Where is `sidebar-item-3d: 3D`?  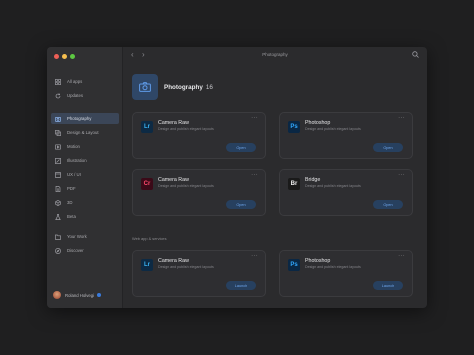
sidebar-item-3d: 3D is located at coordinates (85, 202).